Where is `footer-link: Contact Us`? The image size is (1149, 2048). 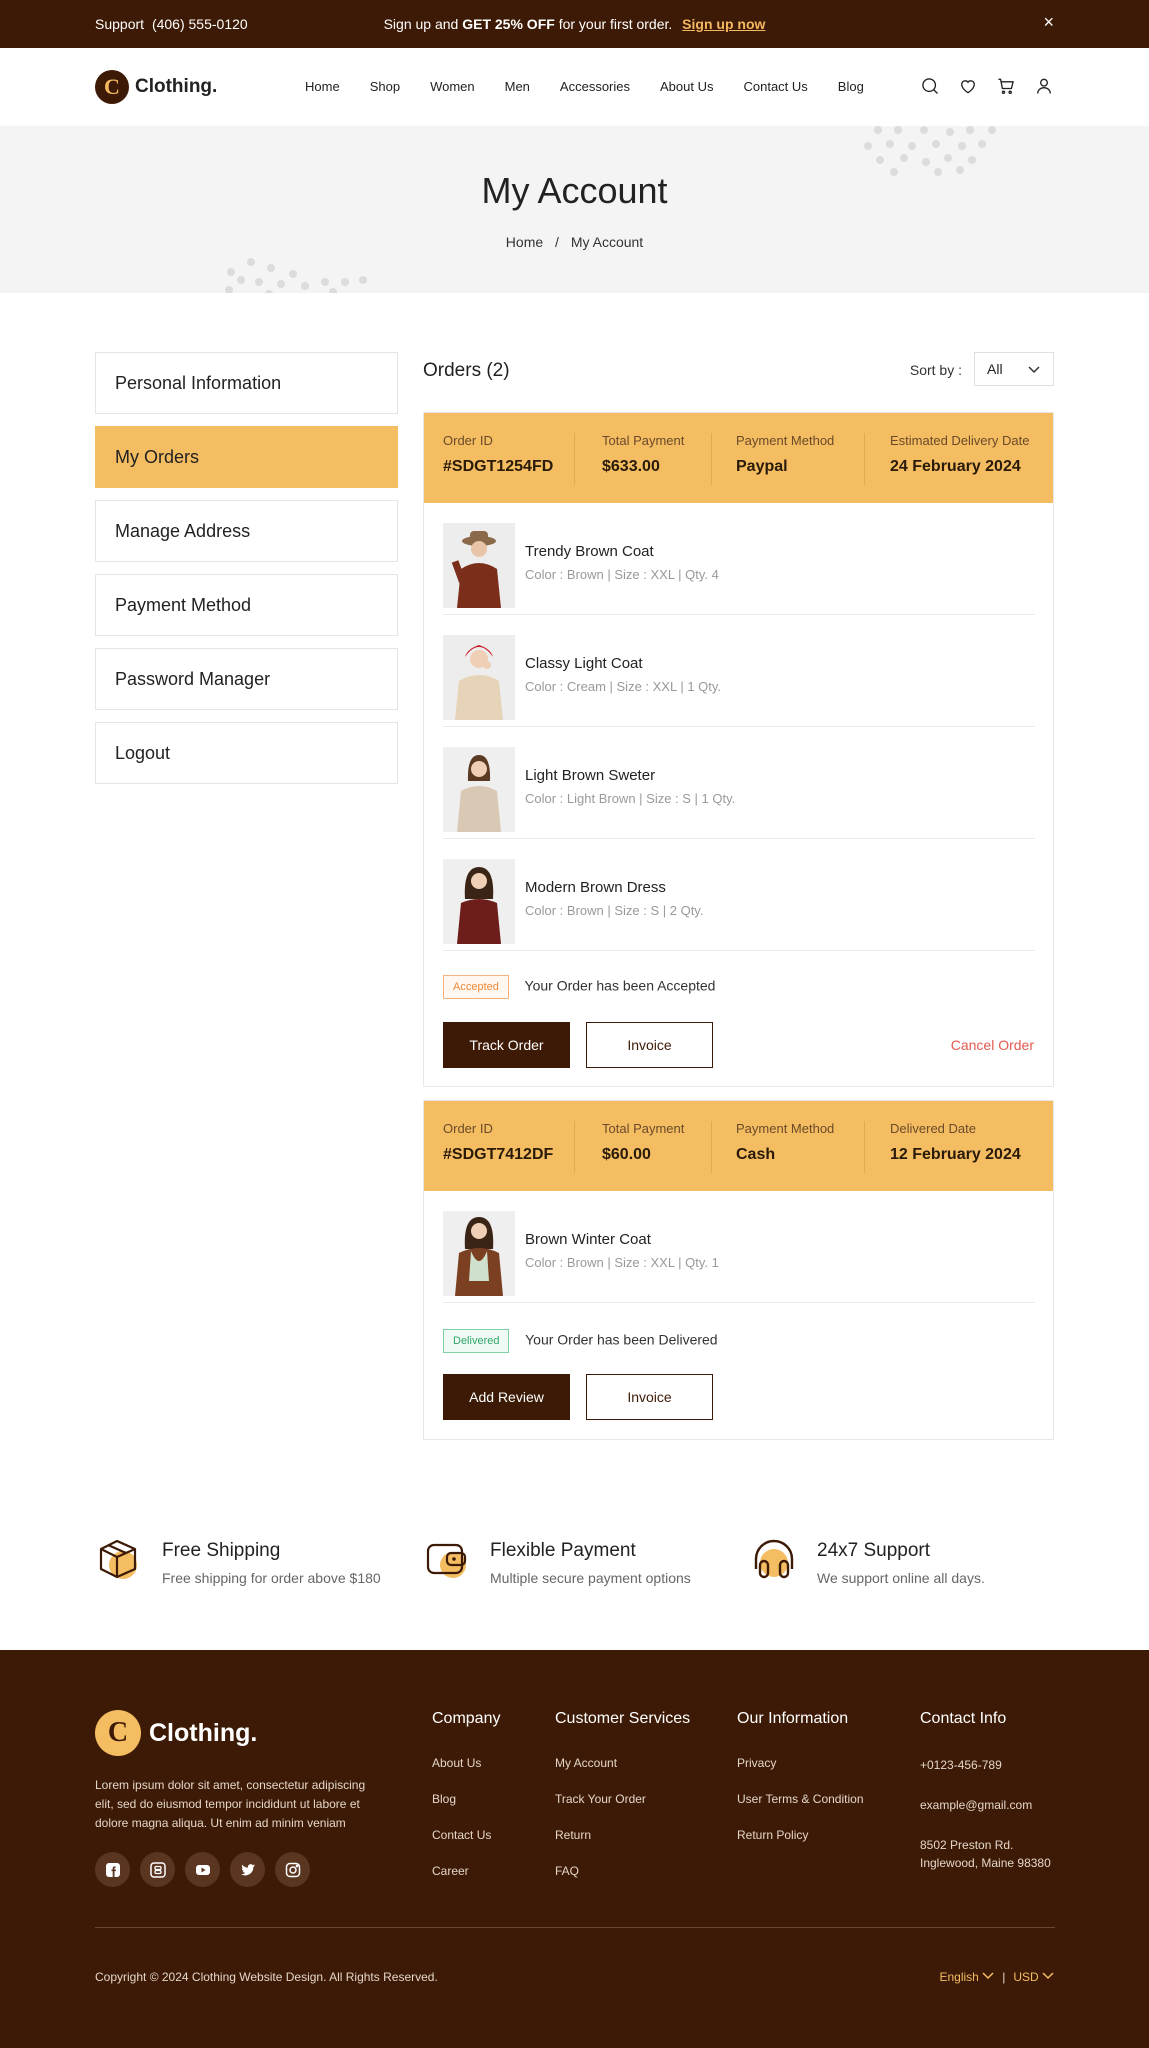 footer-link: Contact Us is located at coordinates (466, 1835).